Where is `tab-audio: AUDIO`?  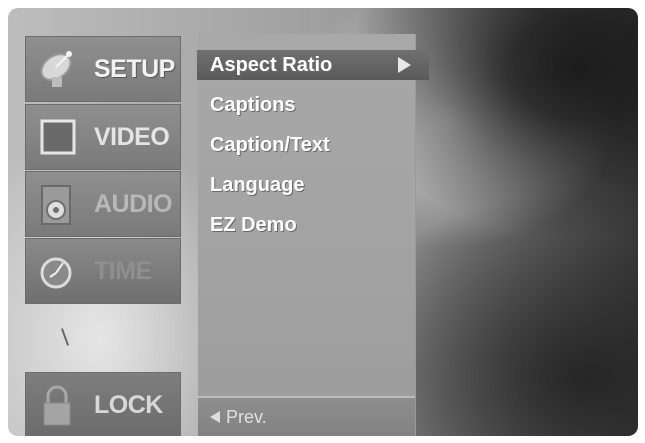 tab-audio: AUDIO is located at coordinates (103, 204).